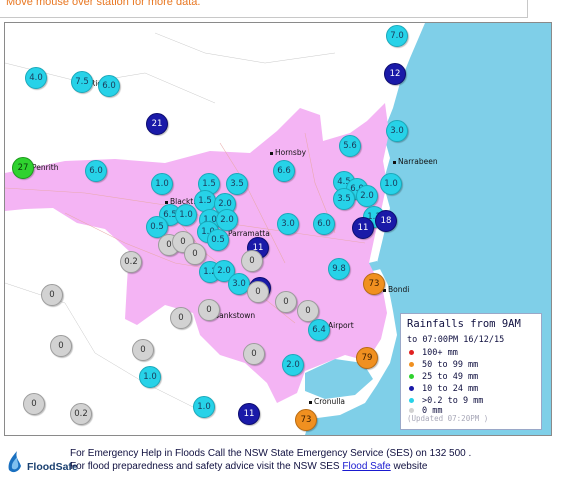 The height and width of the screenshot is (479, 580). What do you see at coordinates (448, 418) in the screenshot?
I see `legend-updated: (Updated 07:20PM )` at bounding box center [448, 418].